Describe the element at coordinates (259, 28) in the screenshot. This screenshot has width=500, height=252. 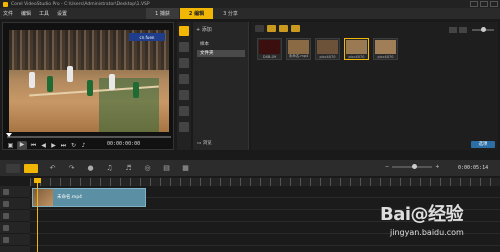
I see `import-media-button` at that location.